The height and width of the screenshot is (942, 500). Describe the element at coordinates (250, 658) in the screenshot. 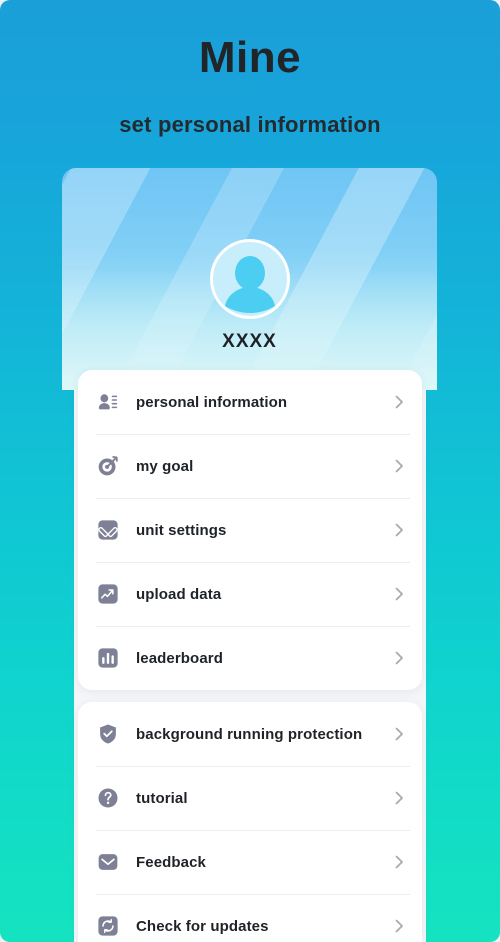

I see `menu-item-leaderboard: leaderboard` at that location.